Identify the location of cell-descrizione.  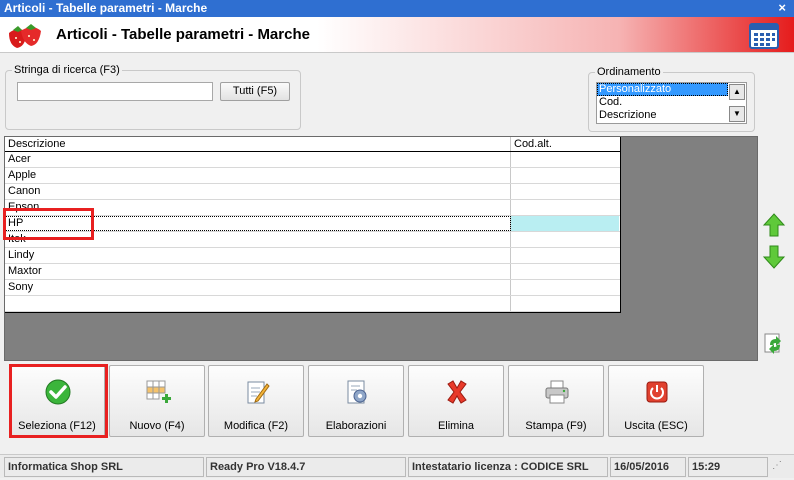
(258, 303).